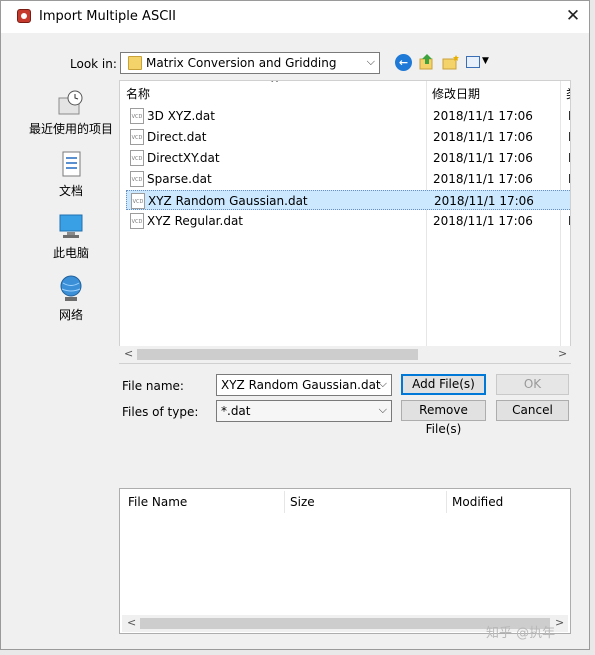 This screenshot has height=655, width=595. What do you see at coordinates (228, 201) in the screenshot?
I see `file-name: XYZ Random Gaussian.dat` at bounding box center [228, 201].